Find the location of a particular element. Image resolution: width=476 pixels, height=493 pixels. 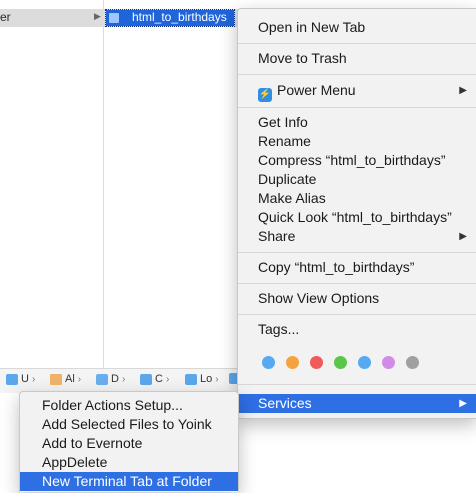

menu-item-power-menu: ⚡ Power Menu ▶ is located at coordinates (357, 91).